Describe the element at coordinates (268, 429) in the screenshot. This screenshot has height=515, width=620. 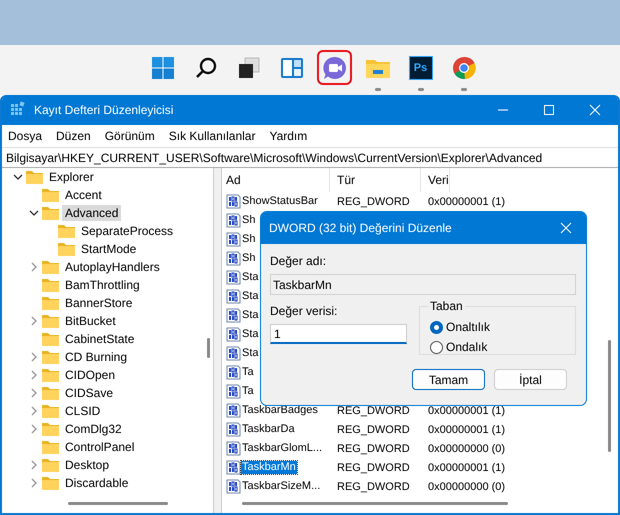
I see `value-name: TaskbarDa` at that location.